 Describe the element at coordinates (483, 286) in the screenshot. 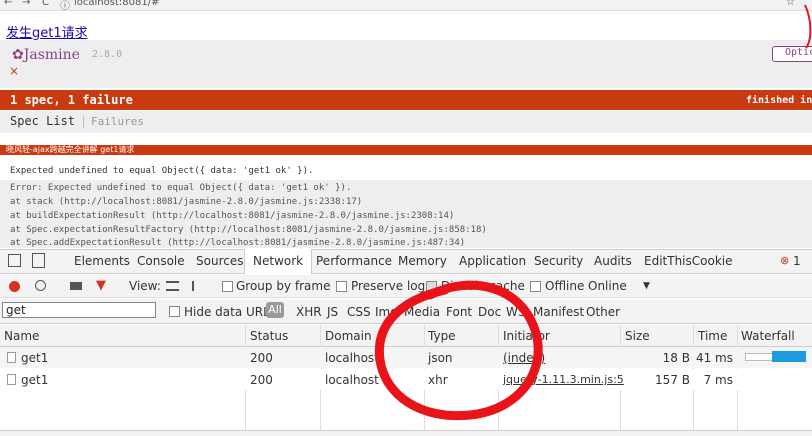

I see `disable-cache-label: Disable cache` at that location.